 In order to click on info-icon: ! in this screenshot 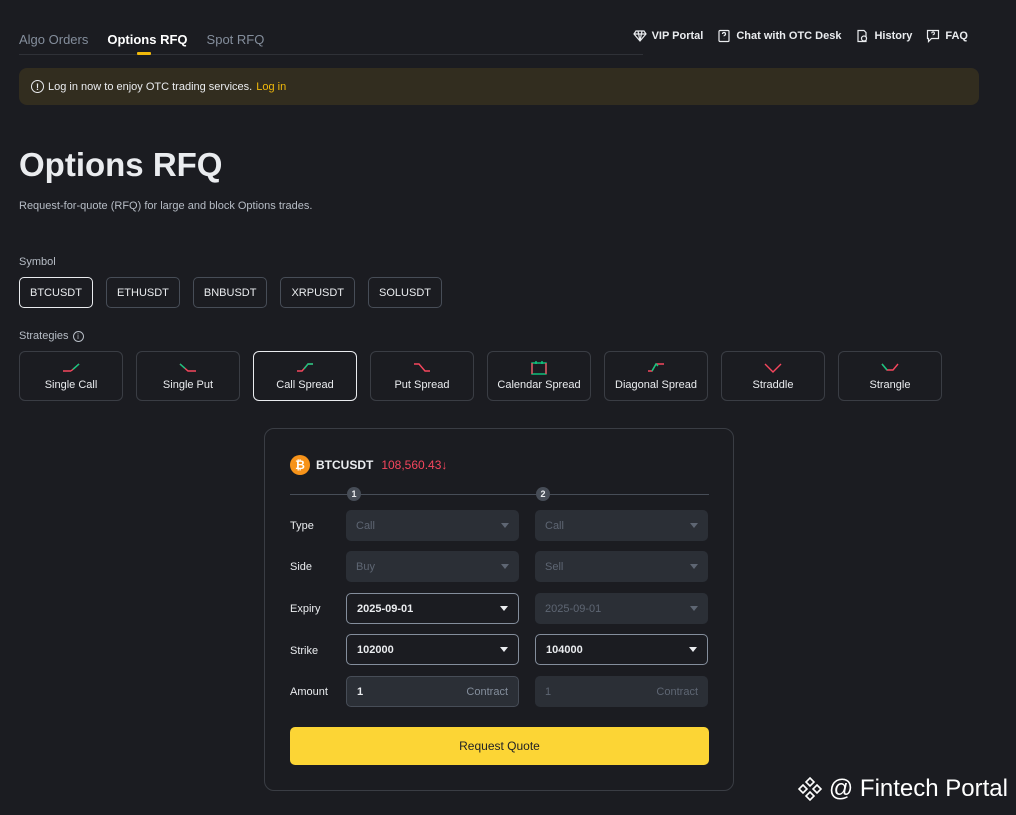, I will do `click(37, 86)`.